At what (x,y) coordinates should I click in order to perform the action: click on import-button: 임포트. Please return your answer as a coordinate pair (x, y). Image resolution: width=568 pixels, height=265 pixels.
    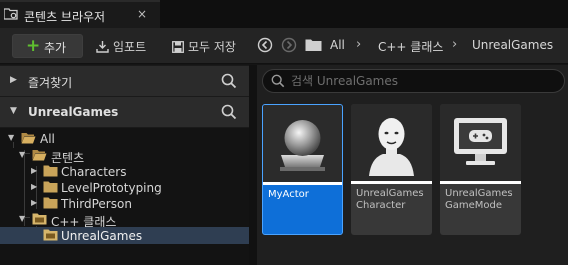
    Looking at the image, I should click on (121, 46).